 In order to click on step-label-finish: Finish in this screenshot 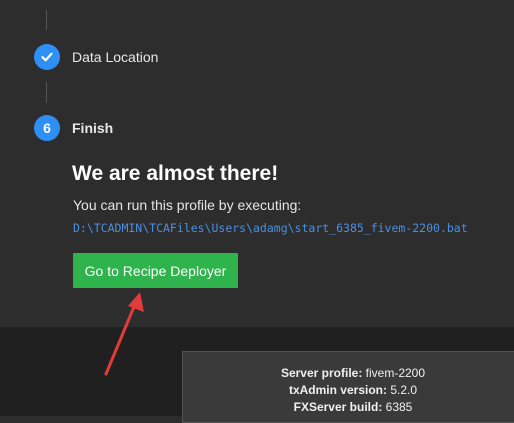, I will do `click(93, 128)`.